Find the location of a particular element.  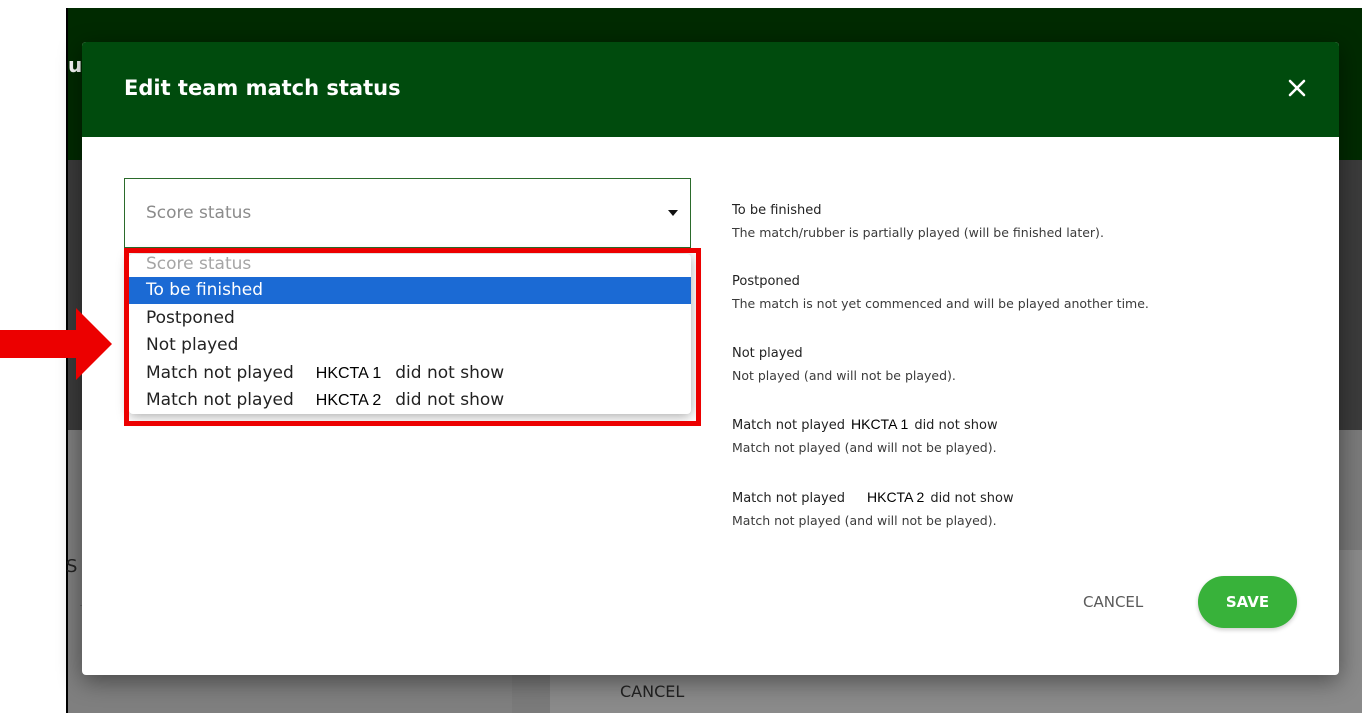

description-title: Postponed is located at coordinates (766, 281).